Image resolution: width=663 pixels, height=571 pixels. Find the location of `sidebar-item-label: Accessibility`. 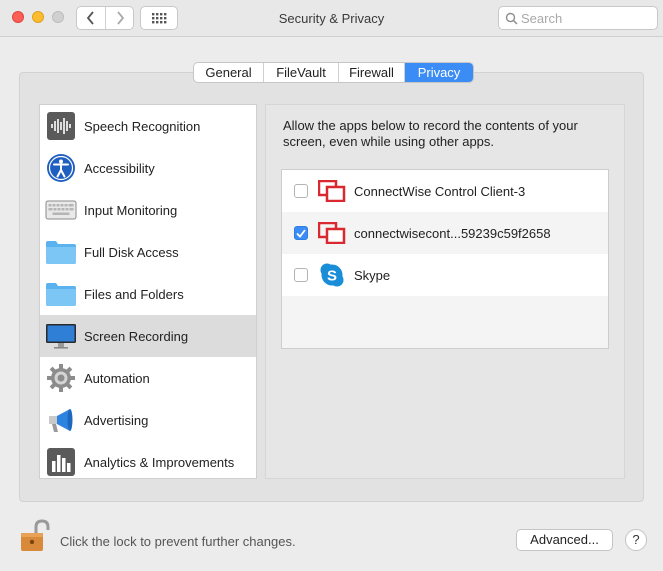

sidebar-item-label: Accessibility is located at coordinates (119, 168).